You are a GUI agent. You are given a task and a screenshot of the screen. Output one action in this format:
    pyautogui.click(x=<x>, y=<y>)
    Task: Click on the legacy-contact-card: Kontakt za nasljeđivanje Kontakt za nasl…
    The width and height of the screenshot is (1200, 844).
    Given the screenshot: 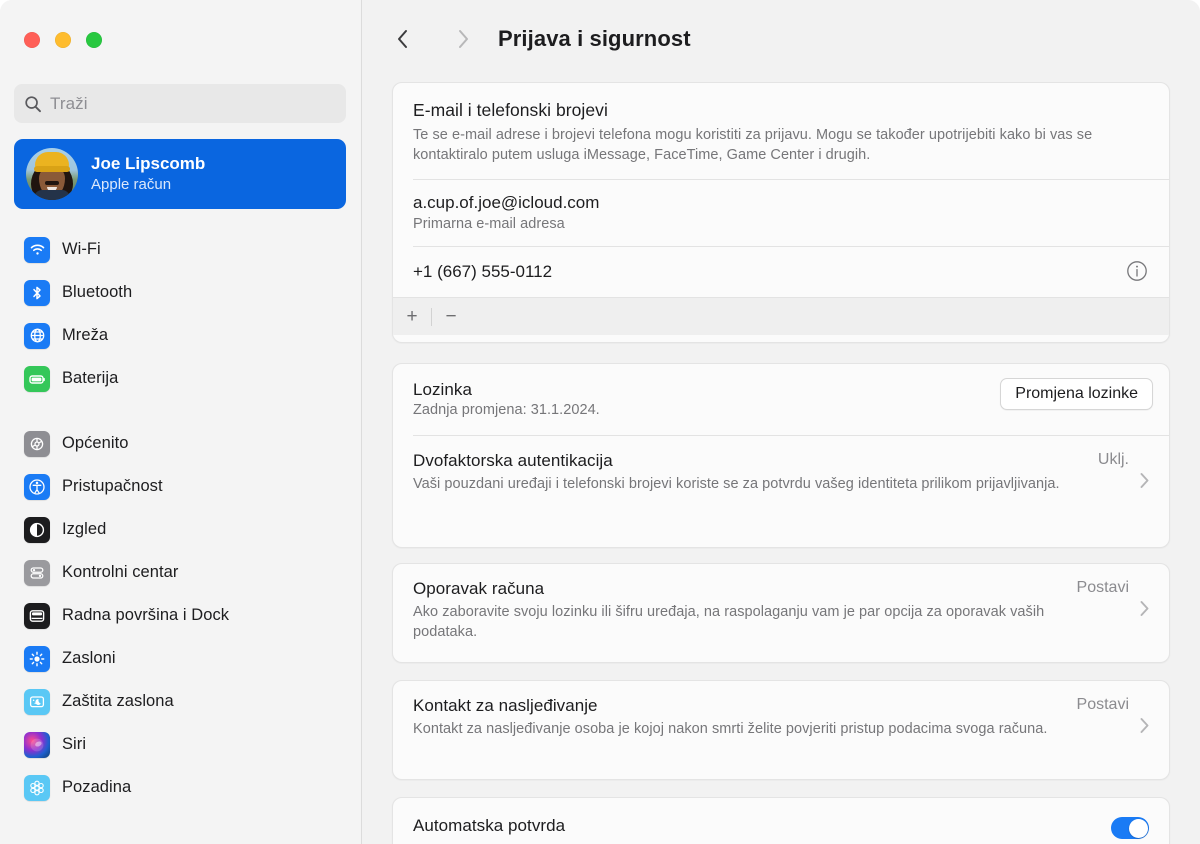 What is the action you would take?
    pyautogui.click(x=781, y=730)
    